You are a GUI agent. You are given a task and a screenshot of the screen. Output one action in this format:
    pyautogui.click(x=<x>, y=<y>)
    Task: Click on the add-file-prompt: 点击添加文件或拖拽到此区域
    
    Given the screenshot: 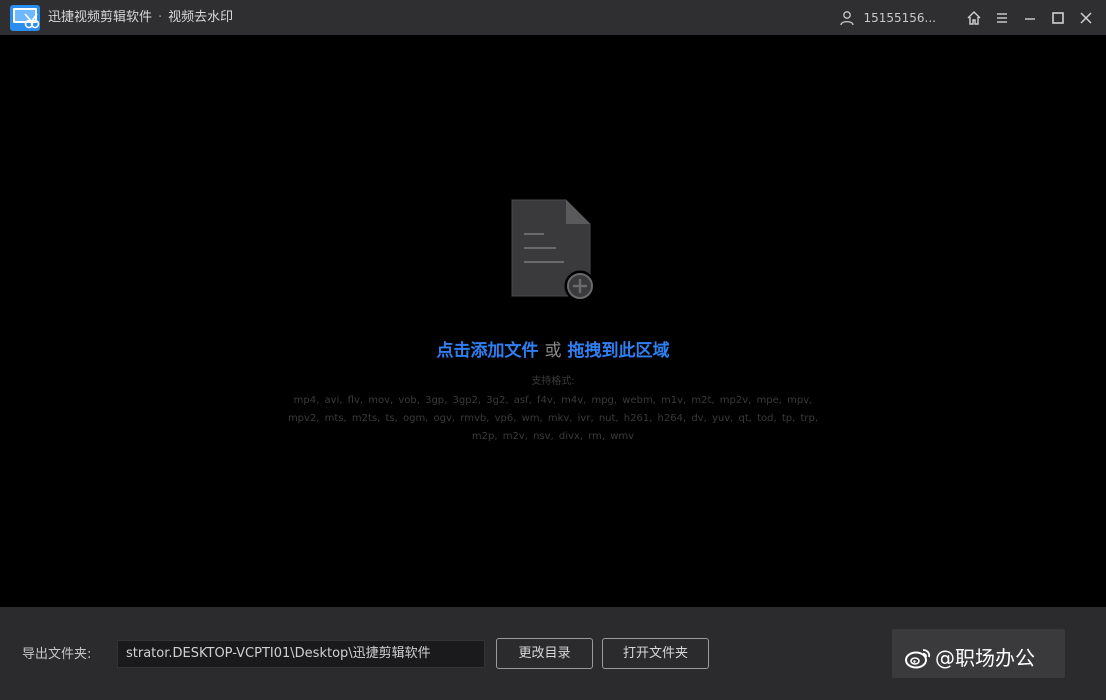 What is the action you would take?
    pyautogui.click(x=553, y=351)
    